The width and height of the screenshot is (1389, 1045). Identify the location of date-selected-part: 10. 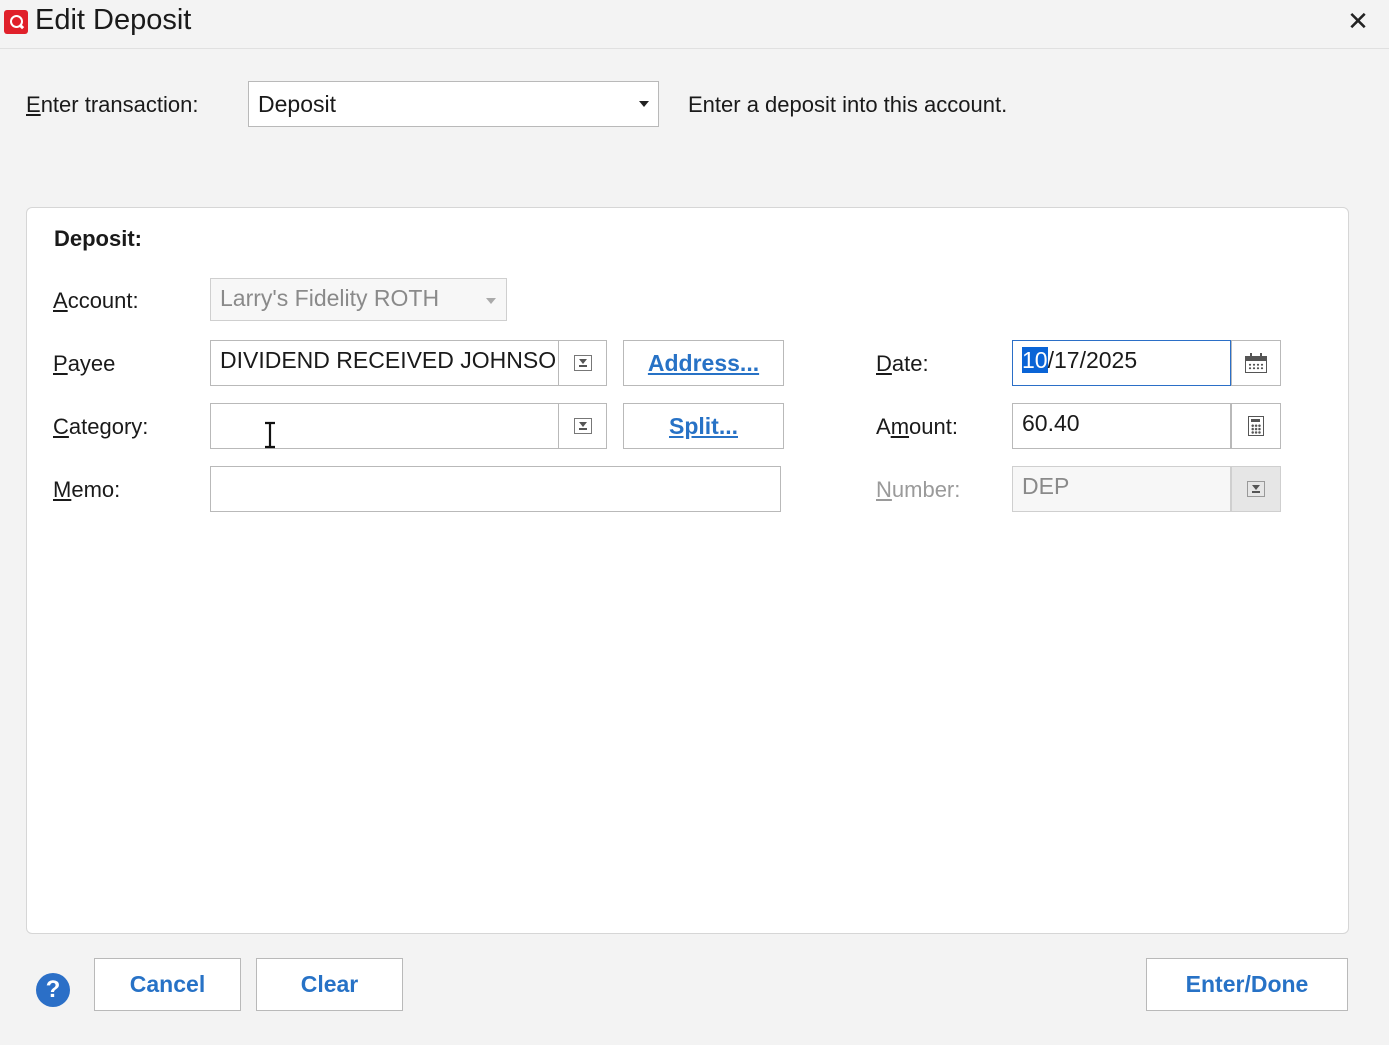
(1035, 360).